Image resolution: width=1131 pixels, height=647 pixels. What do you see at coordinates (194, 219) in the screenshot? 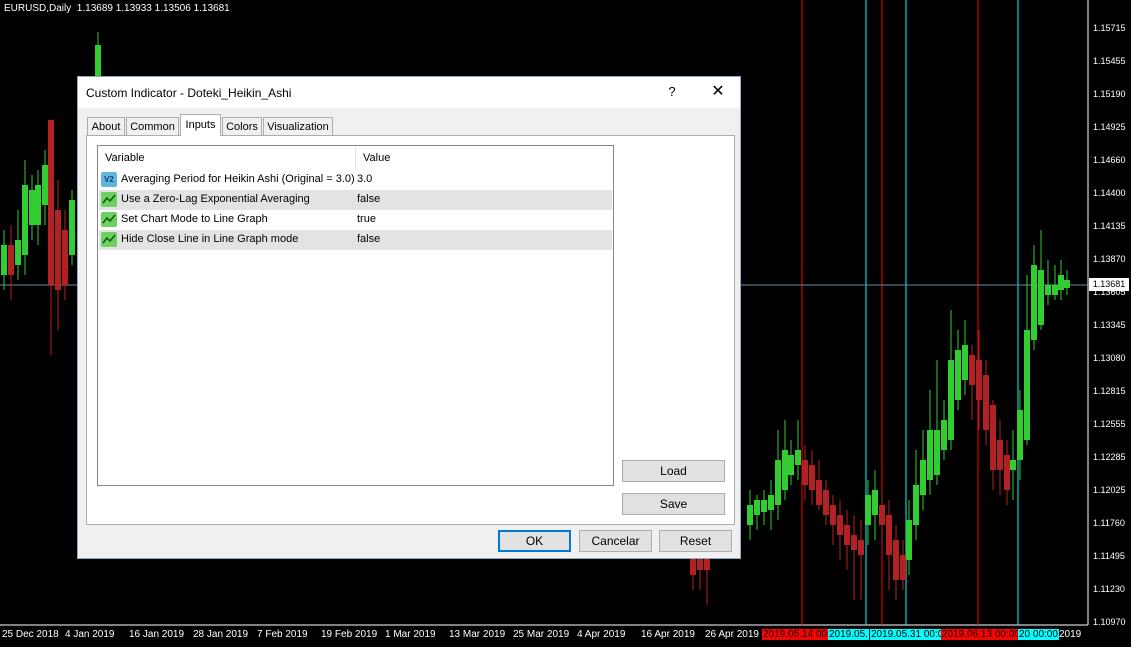
I see `variable-name: Set Chart Mode to Line Graph` at bounding box center [194, 219].